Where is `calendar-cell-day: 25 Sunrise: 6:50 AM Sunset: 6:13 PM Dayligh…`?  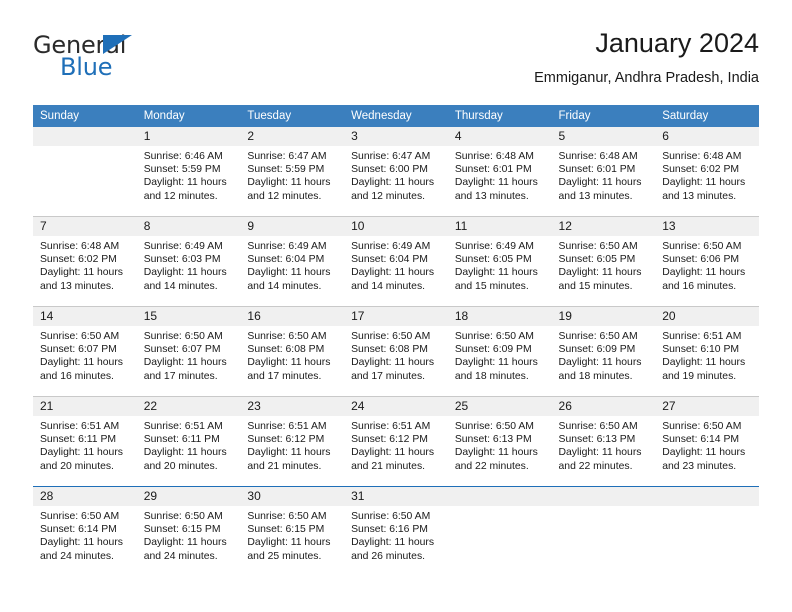
calendar-cell-day: 25 Sunrise: 6:50 AM Sunset: 6:13 PM Dayligh… is located at coordinates (499, 441).